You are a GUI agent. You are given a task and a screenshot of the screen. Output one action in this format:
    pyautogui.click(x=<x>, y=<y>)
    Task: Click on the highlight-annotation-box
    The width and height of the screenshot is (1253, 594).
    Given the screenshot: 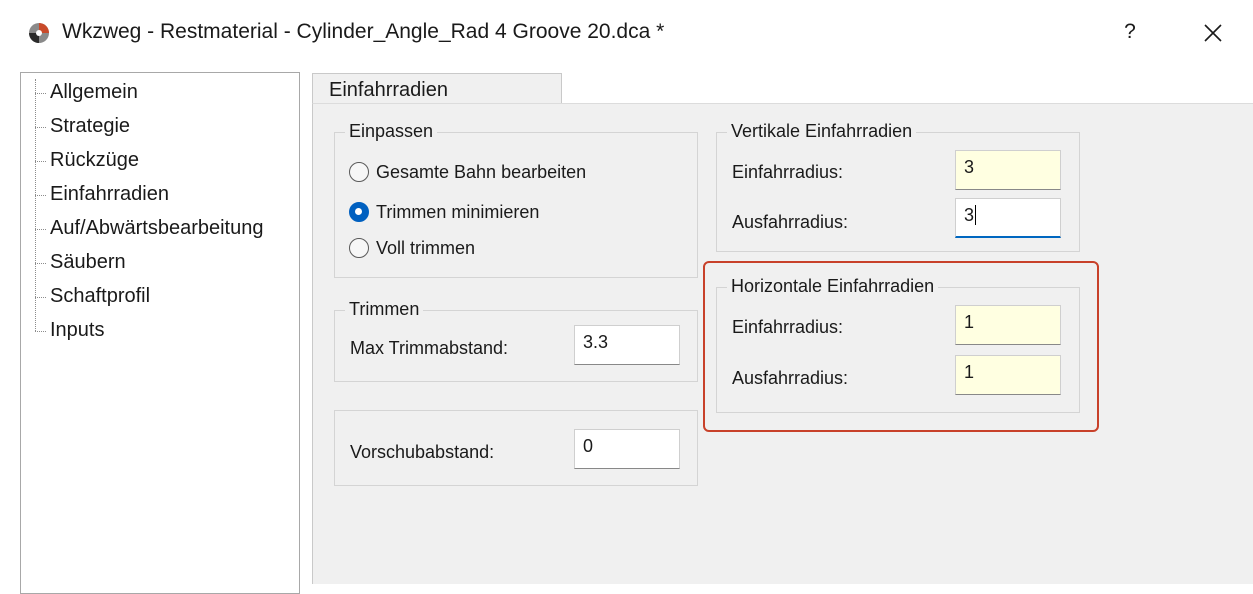 What is the action you would take?
    pyautogui.click(x=901, y=346)
    